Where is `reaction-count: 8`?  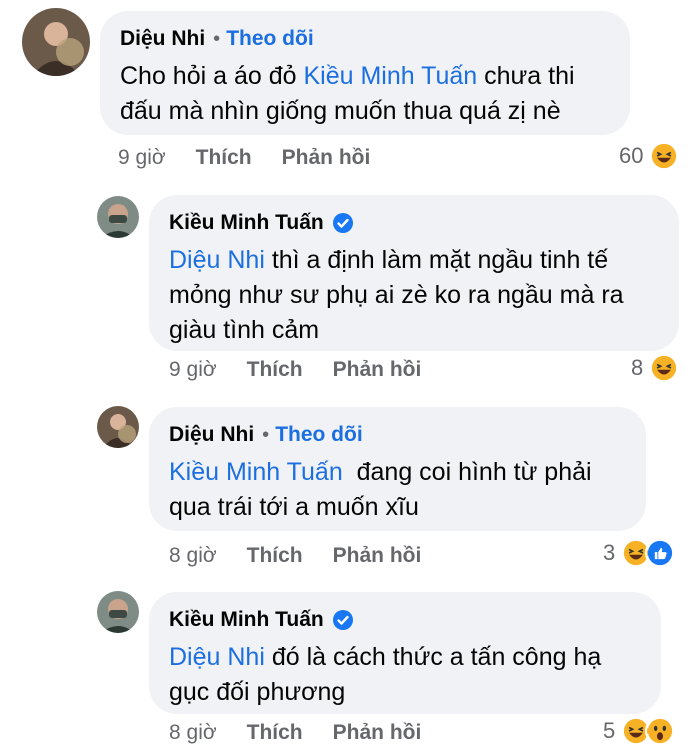
reaction-count: 8 is located at coordinates (637, 367).